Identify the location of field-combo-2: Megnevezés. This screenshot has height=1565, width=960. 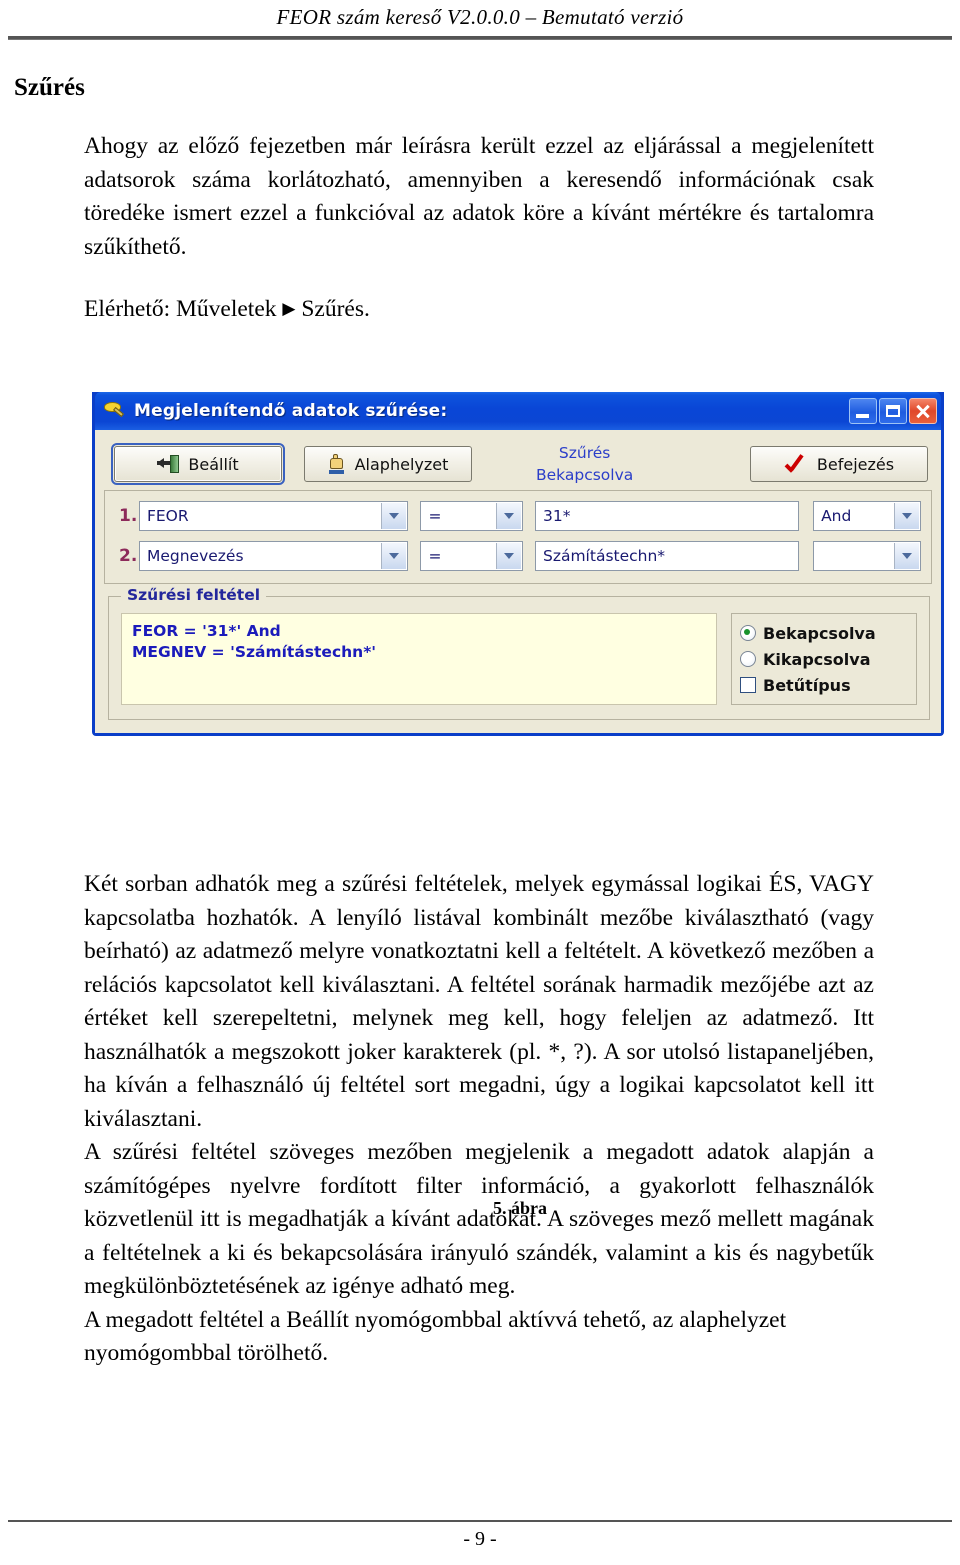
(273, 556).